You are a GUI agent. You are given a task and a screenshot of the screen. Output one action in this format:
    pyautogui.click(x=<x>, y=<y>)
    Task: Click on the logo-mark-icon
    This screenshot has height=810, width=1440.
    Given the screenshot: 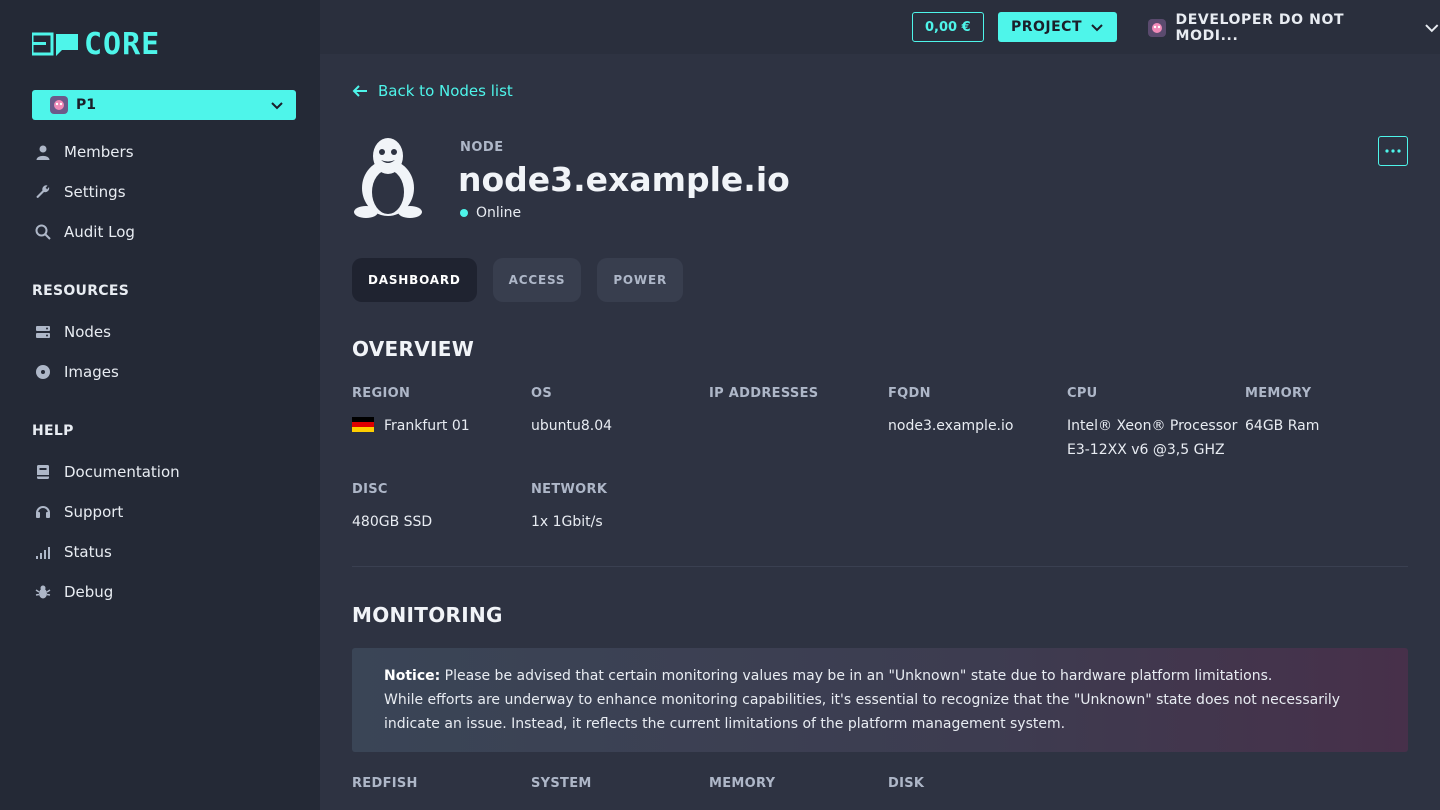 What is the action you would take?
    pyautogui.click(x=55, y=44)
    